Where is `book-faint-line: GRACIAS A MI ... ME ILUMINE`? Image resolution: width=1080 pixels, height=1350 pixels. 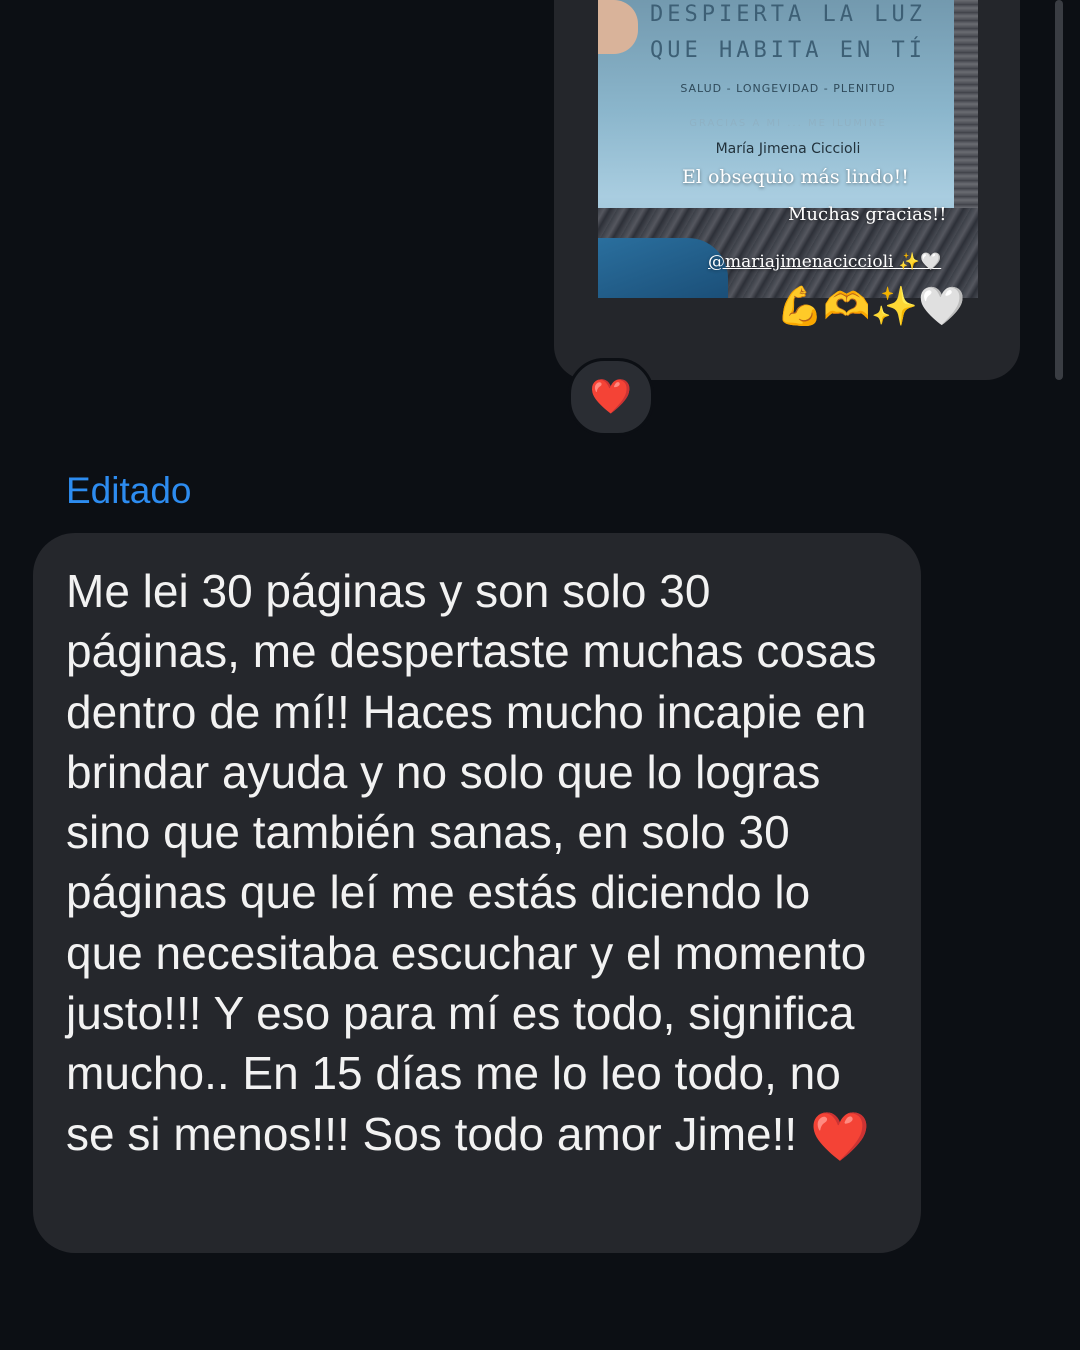 book-faint-line: GRACIAS A MI ... ME ILUMINE is located at coordinates (788, 123).